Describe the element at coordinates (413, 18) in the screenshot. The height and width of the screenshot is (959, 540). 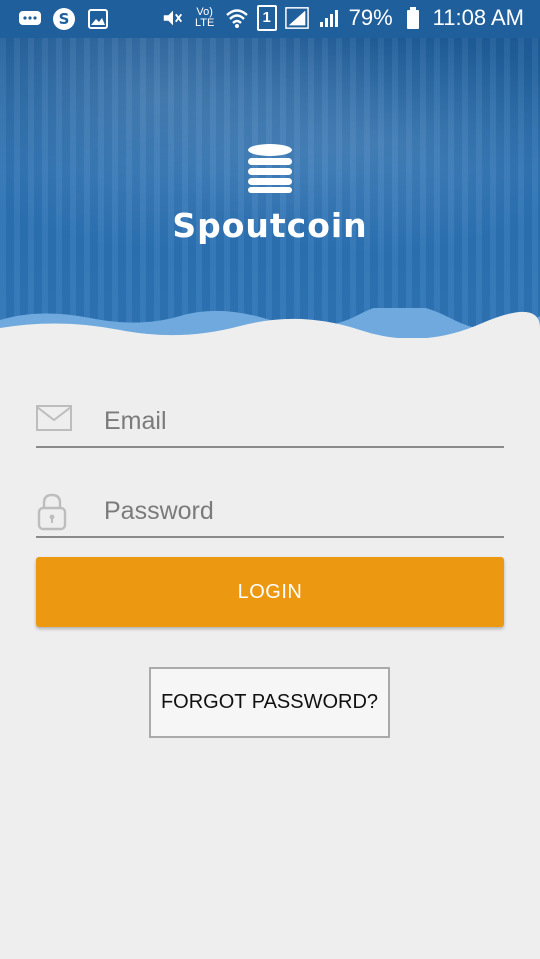
I see `battery-icon` at that location.